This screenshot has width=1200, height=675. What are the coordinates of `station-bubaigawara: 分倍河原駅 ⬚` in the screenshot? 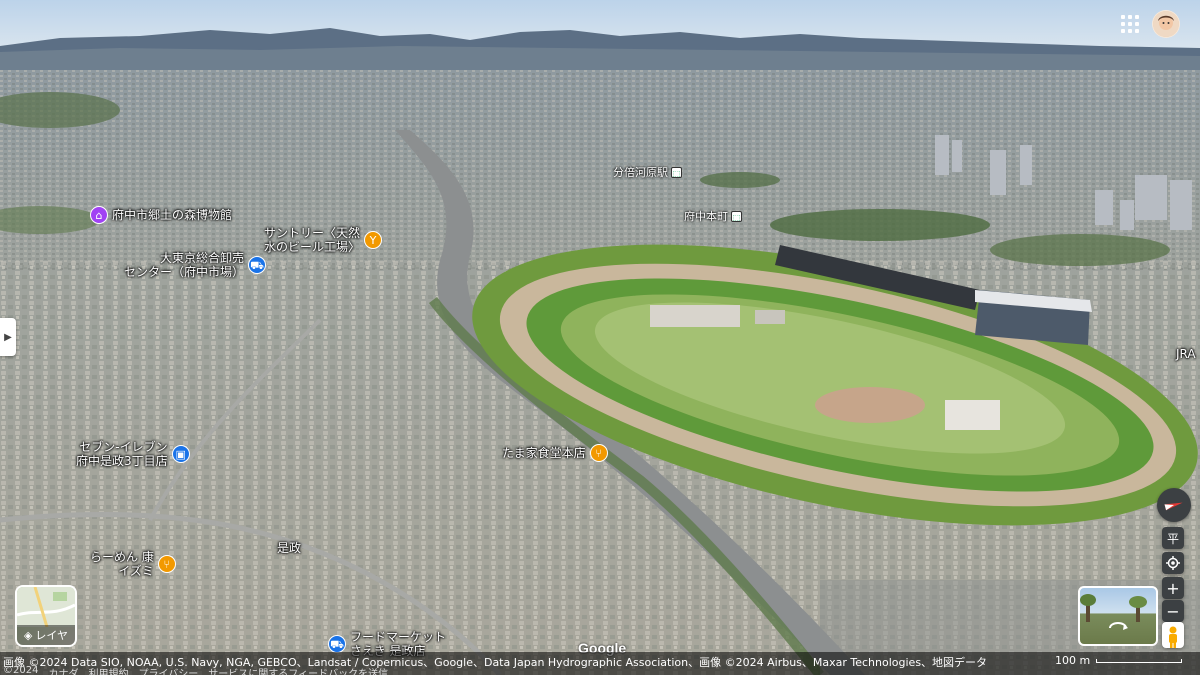 It's located at (647, 172).